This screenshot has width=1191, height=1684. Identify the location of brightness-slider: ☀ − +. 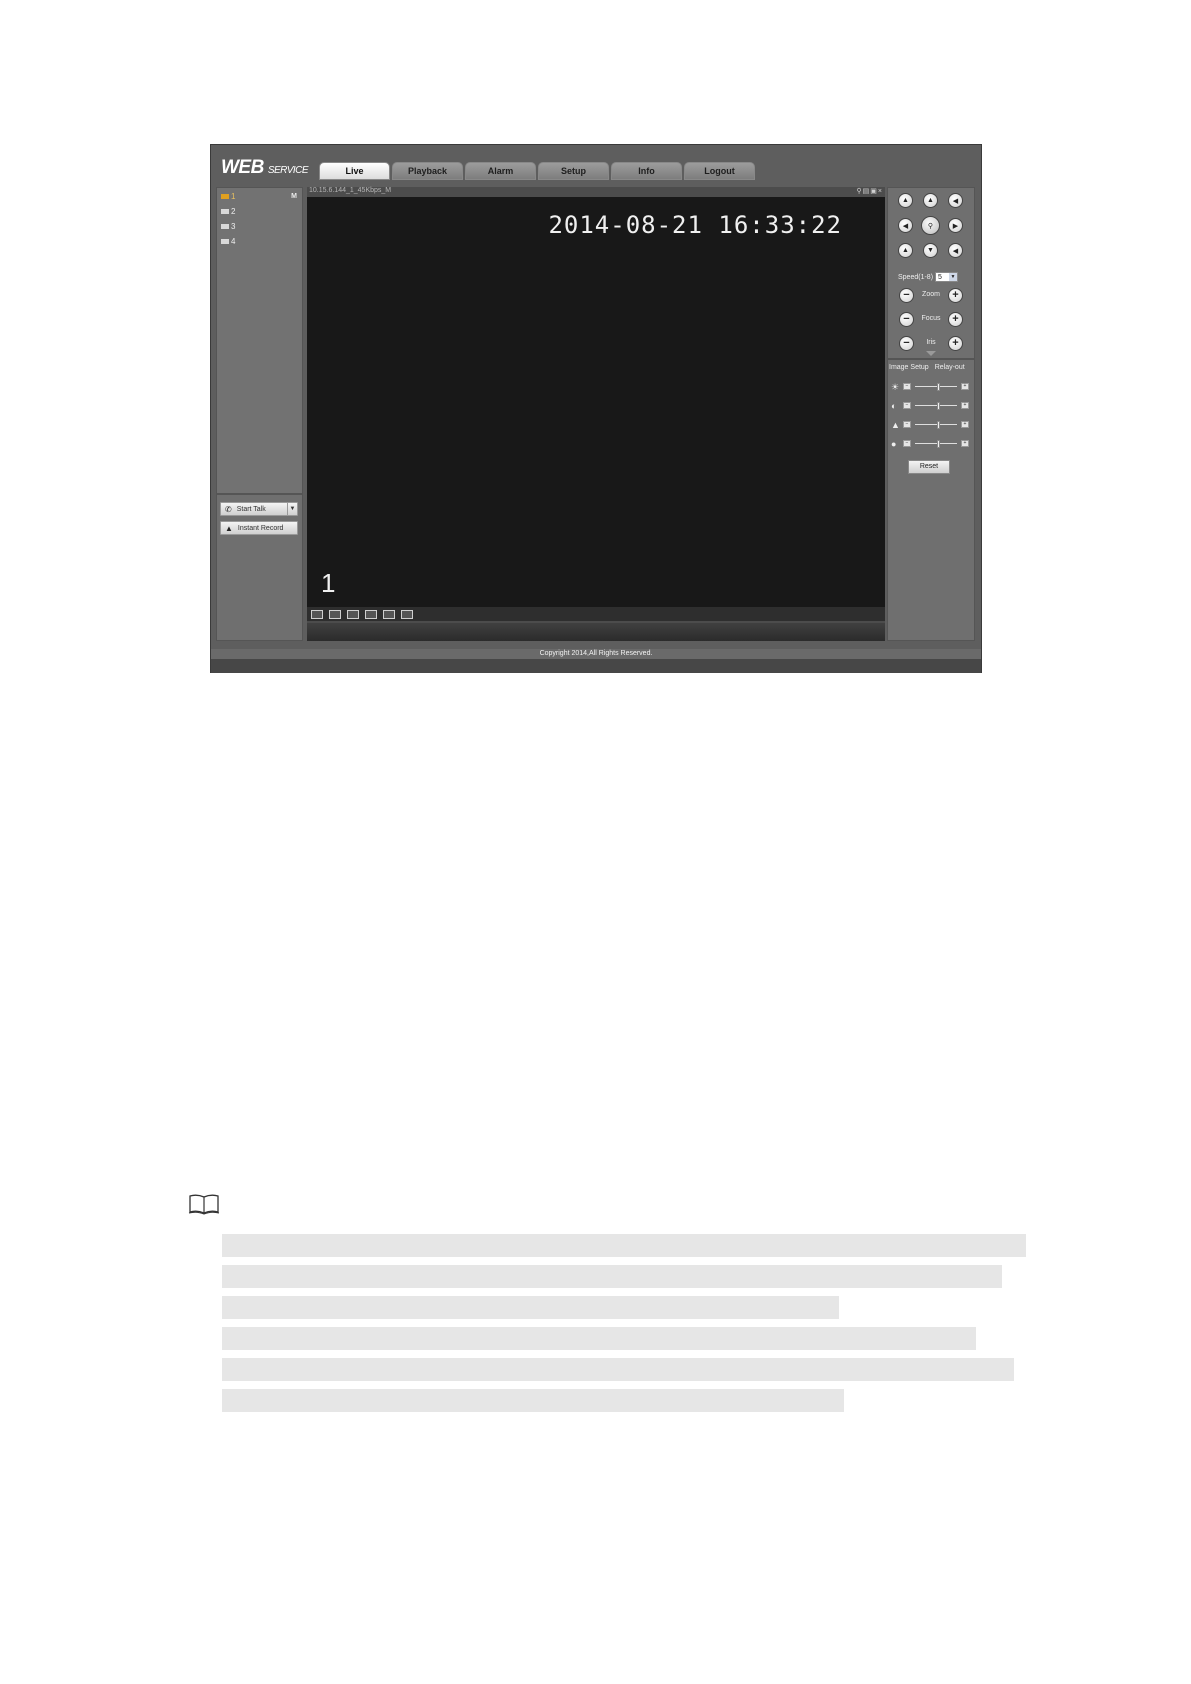
(930, 387).